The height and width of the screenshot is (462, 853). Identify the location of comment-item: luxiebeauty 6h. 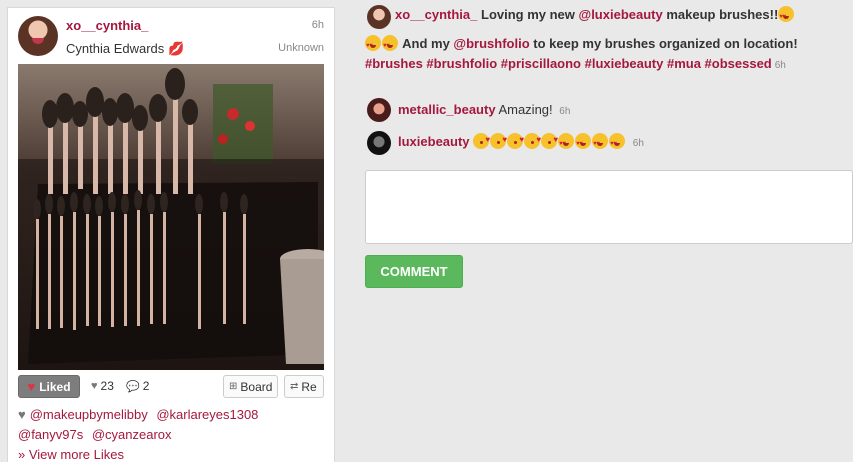
(521, 142).